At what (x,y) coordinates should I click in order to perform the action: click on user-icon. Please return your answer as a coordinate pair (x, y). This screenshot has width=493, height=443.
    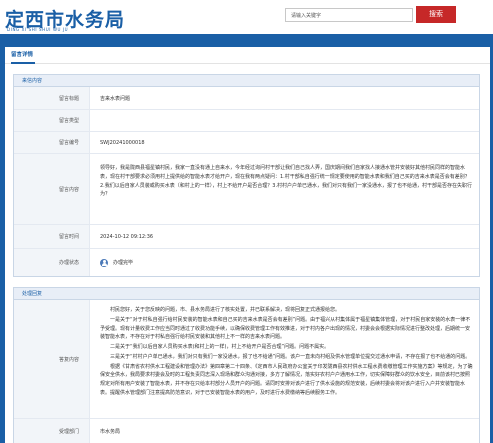
    Looking at the image, I should click on (104, 262).